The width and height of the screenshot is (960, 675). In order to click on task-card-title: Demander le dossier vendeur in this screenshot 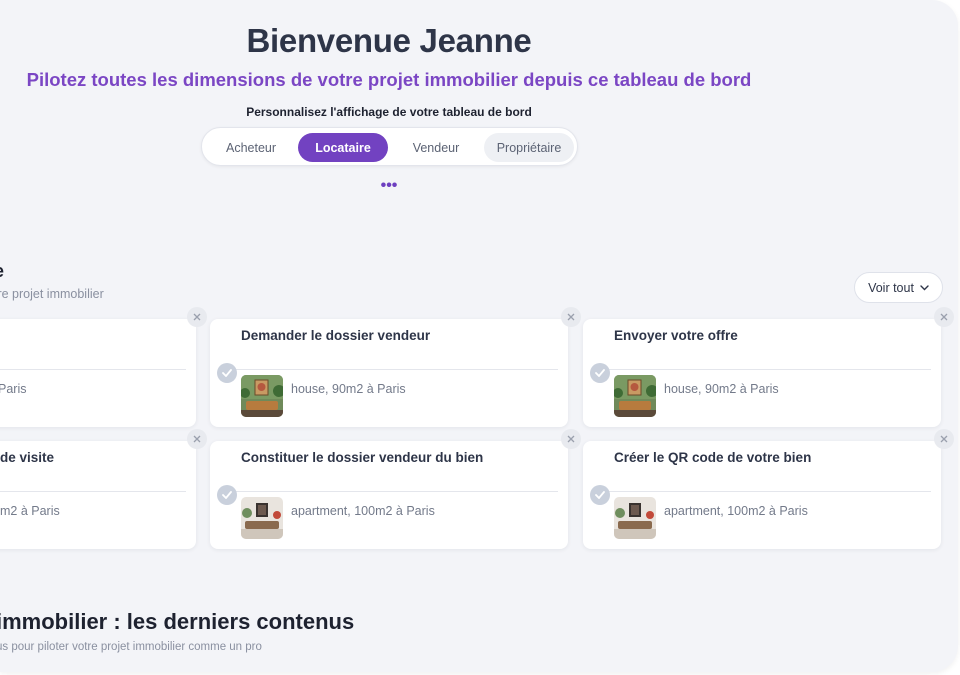, I will do `click(336, 335)`.